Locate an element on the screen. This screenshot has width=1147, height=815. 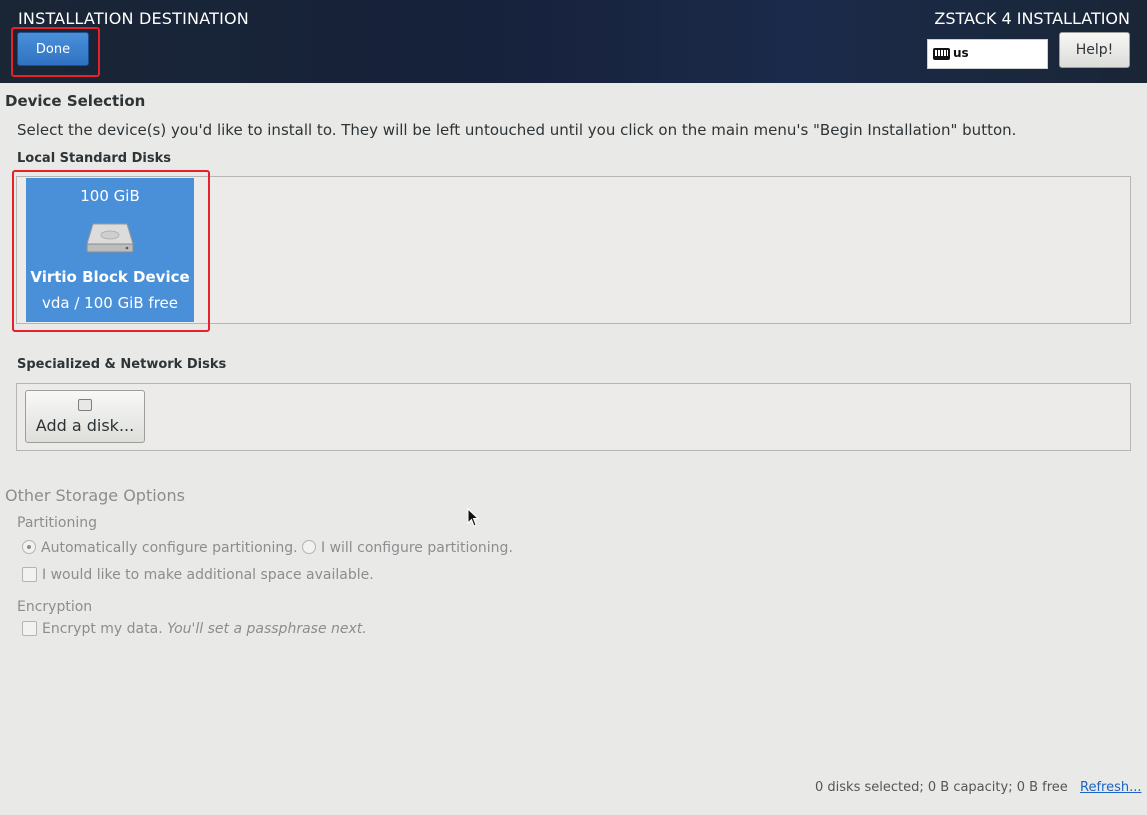
encrypt-note: You'll set a passphrase next. is located at coordinates (267, 629).